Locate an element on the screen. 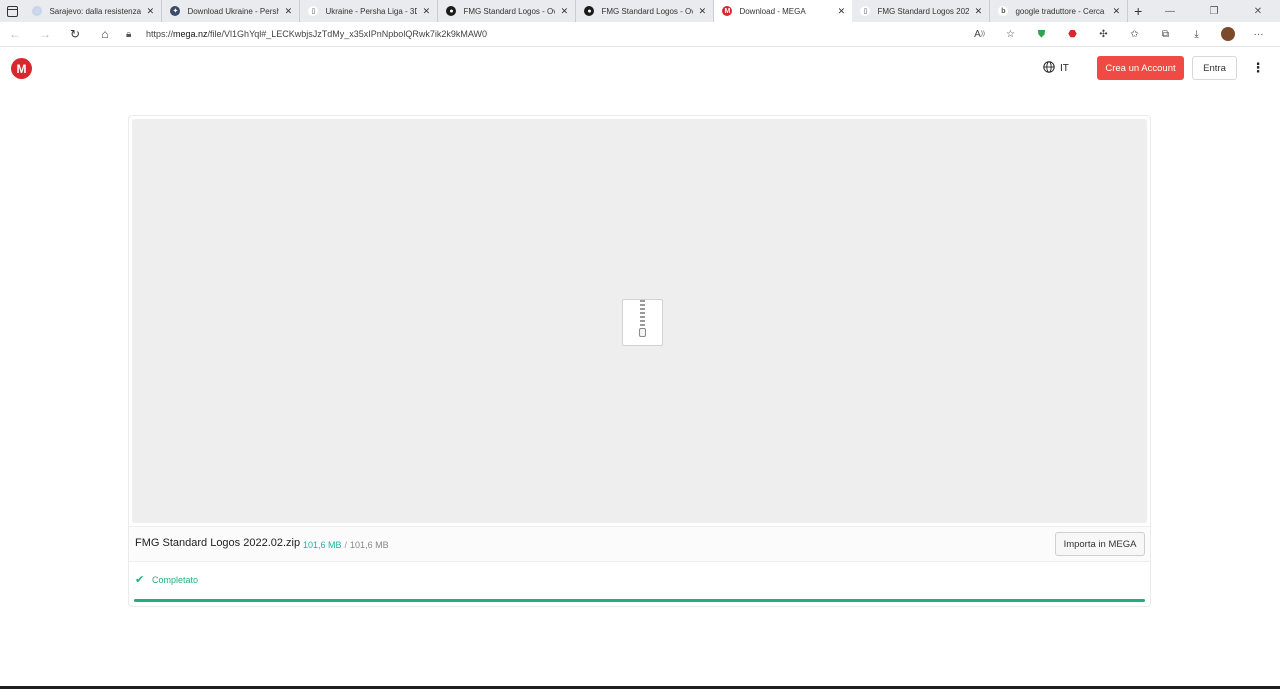 The image size is (1280, 689). adblock-extension-icon: ⬣ is located at coordinates (1072, 34).